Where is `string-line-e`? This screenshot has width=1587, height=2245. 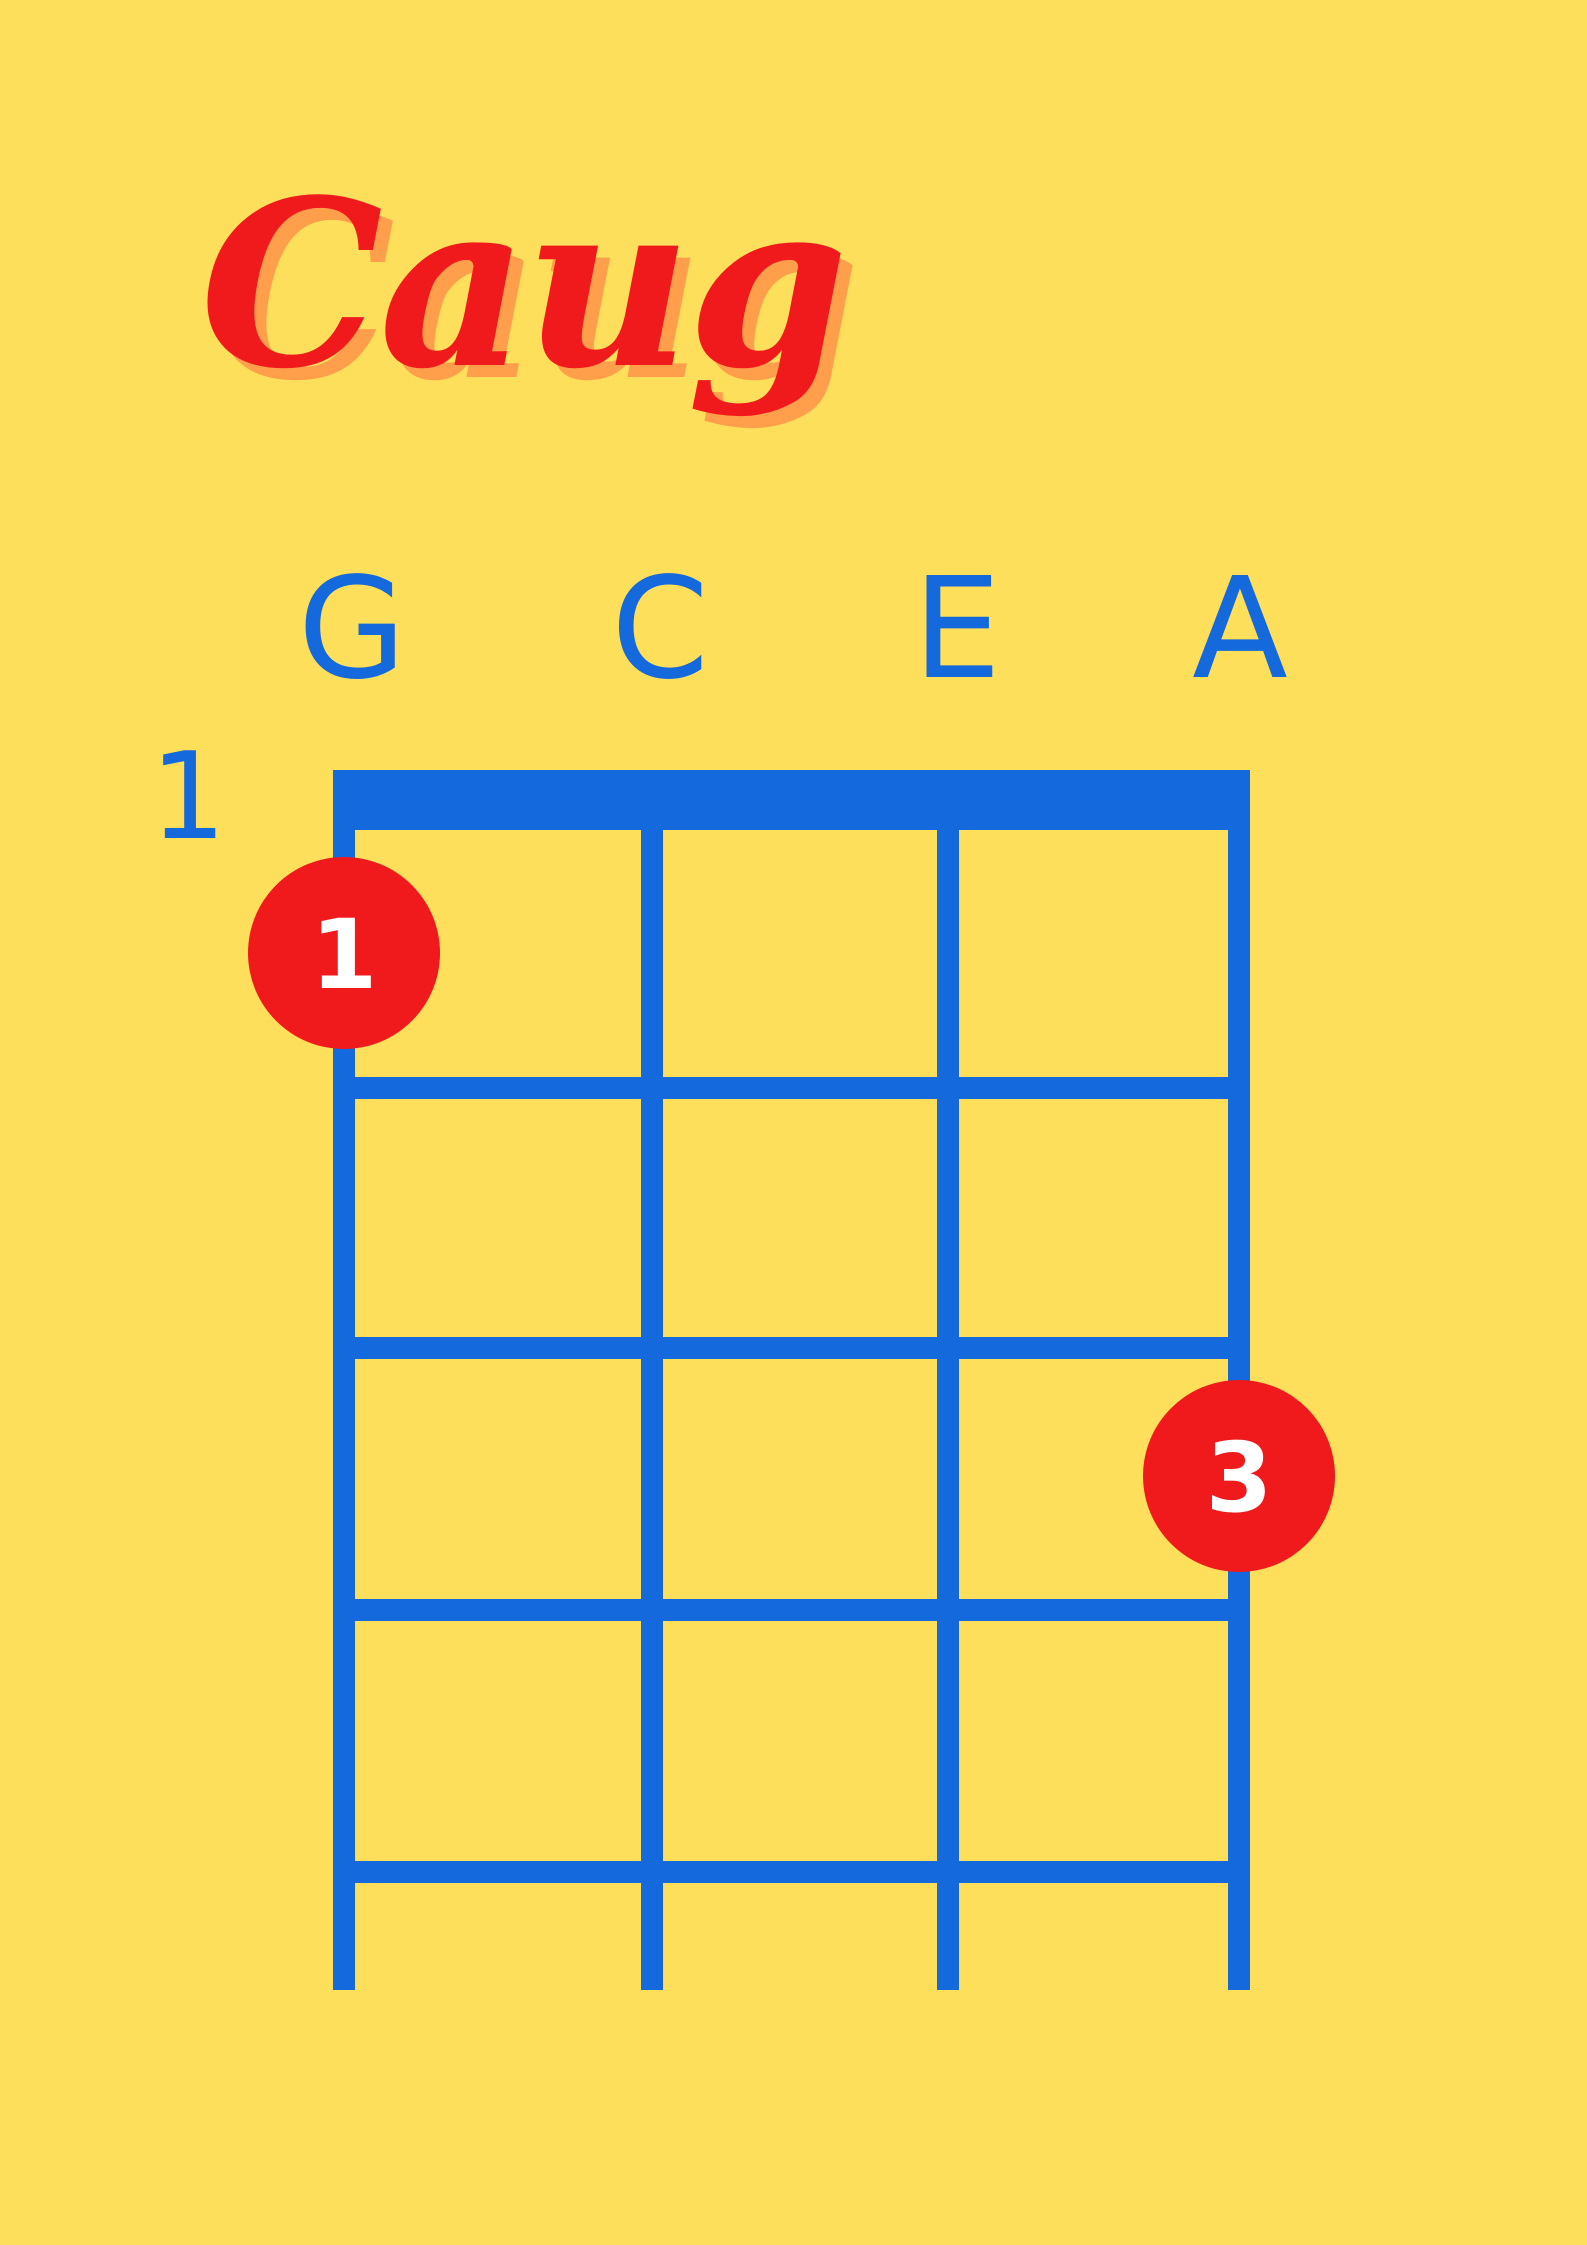 string-line-e is located at coordinates (948, 1380).